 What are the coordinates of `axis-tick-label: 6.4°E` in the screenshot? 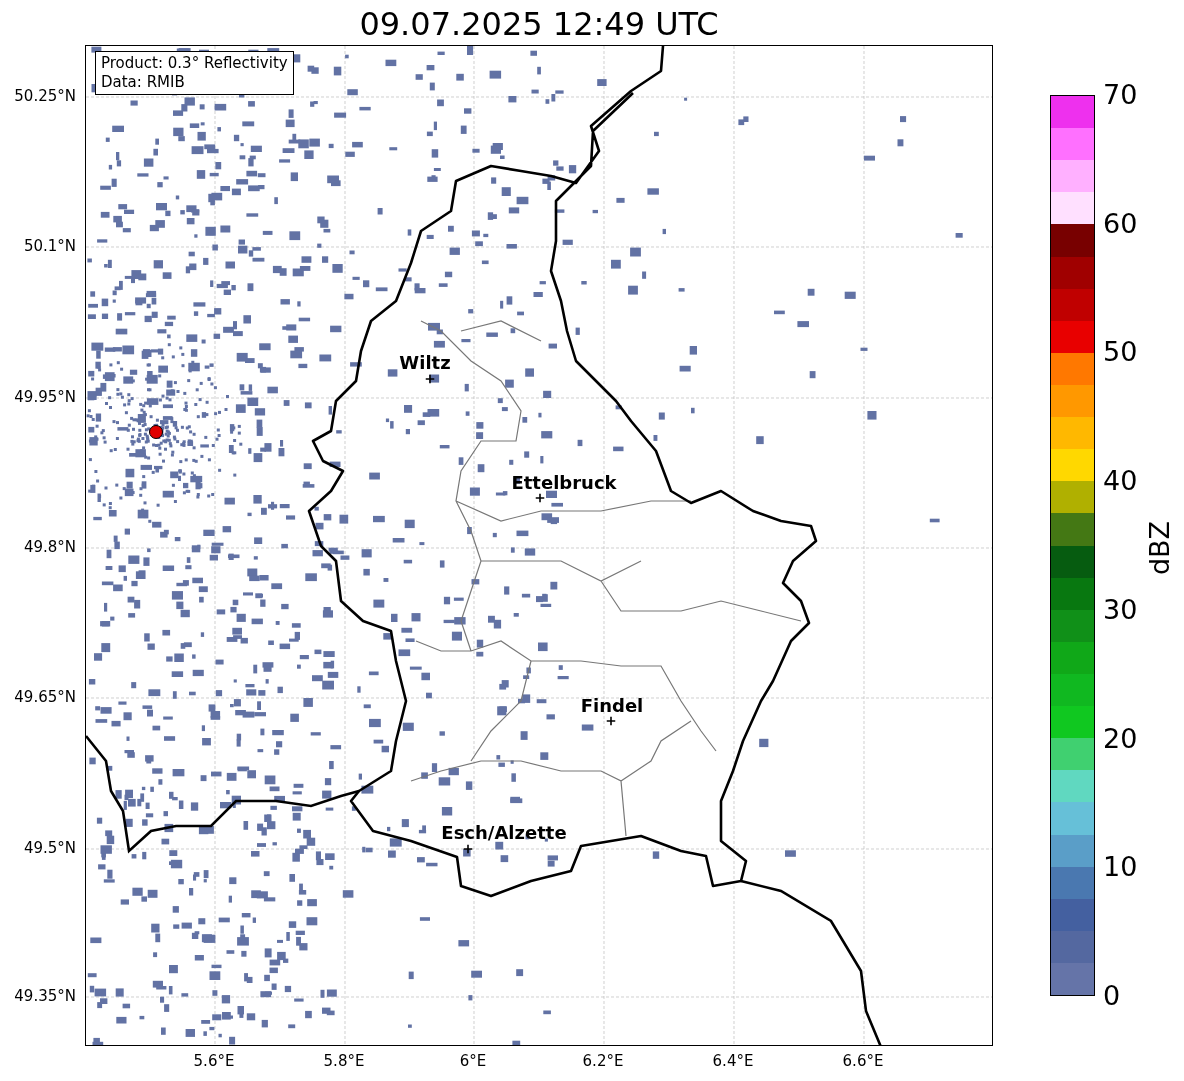 It's located at (733, 1061).